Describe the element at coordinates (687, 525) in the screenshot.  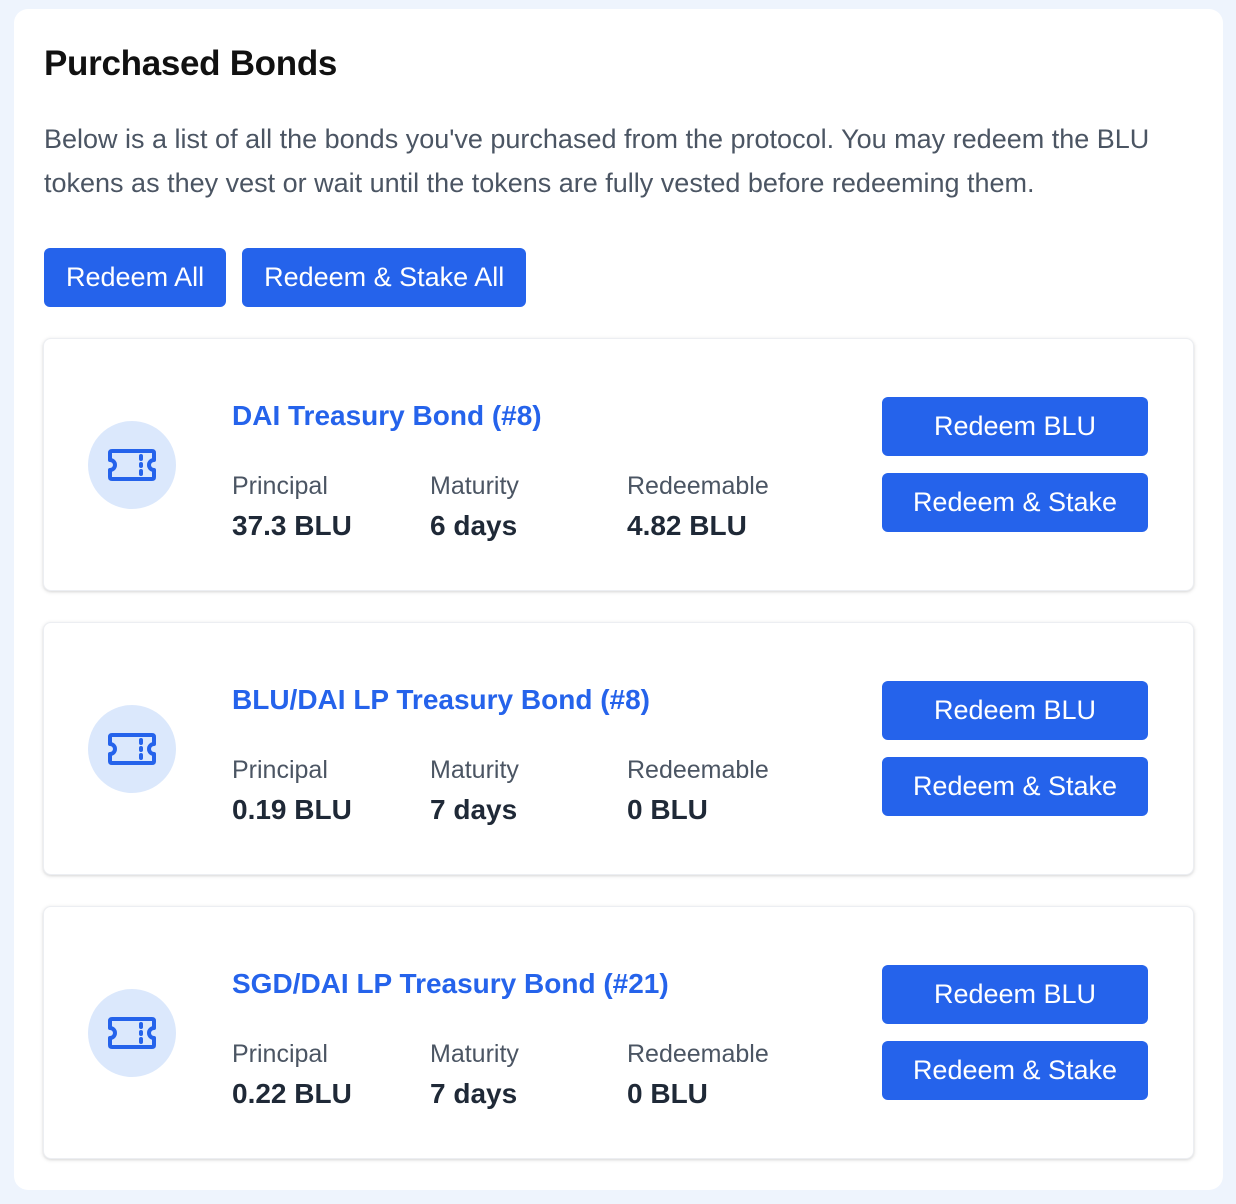
I see `redeemable-value: 4.82 BLU` at that location.